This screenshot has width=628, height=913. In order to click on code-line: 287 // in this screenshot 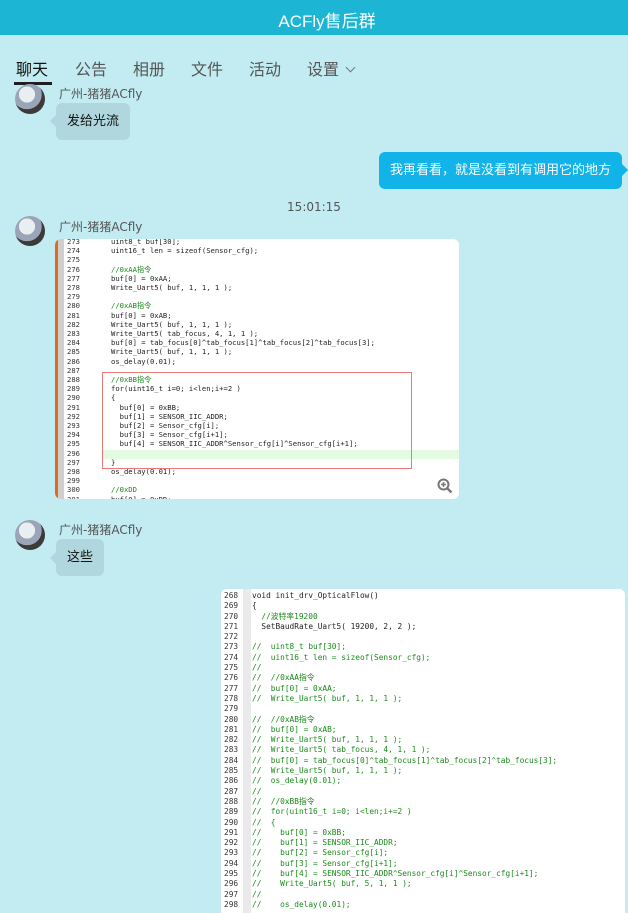, I will do `click(390, 792)`.